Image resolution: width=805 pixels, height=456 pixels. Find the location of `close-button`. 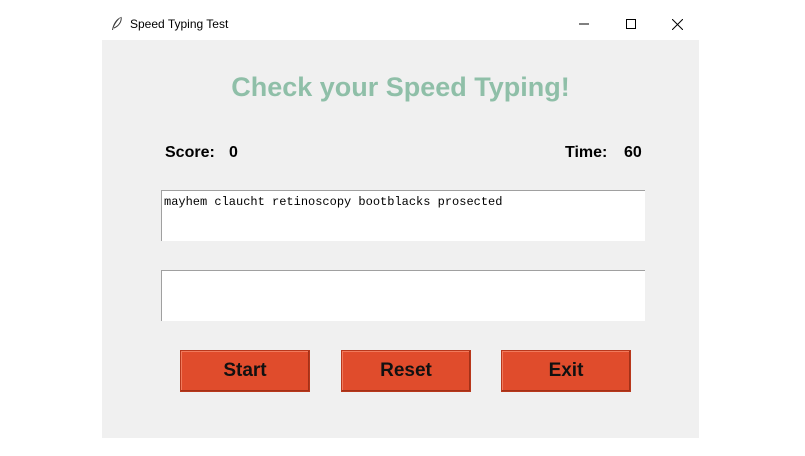

close-button is located at coordinates (677, 24).